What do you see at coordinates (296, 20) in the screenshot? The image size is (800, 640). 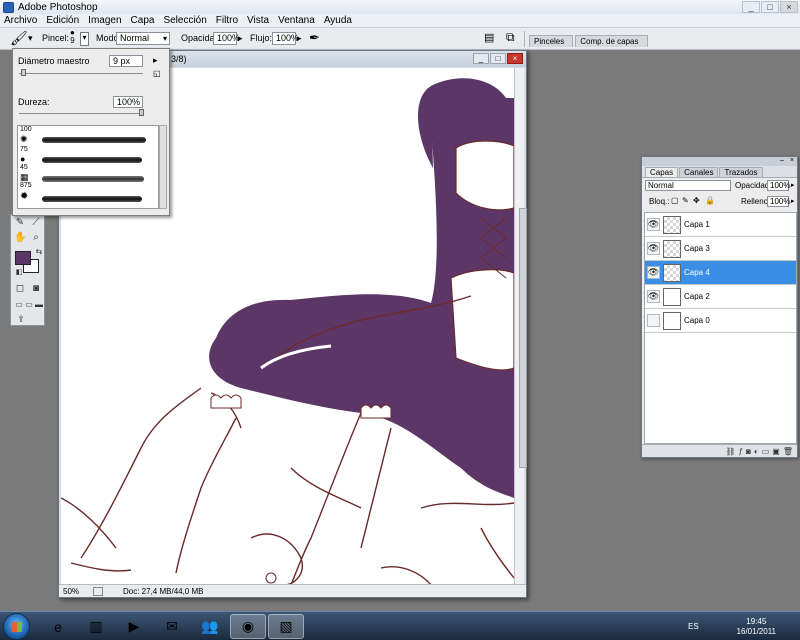 I see `menu-ventana: Ventana` at bounding box center [296, 20].